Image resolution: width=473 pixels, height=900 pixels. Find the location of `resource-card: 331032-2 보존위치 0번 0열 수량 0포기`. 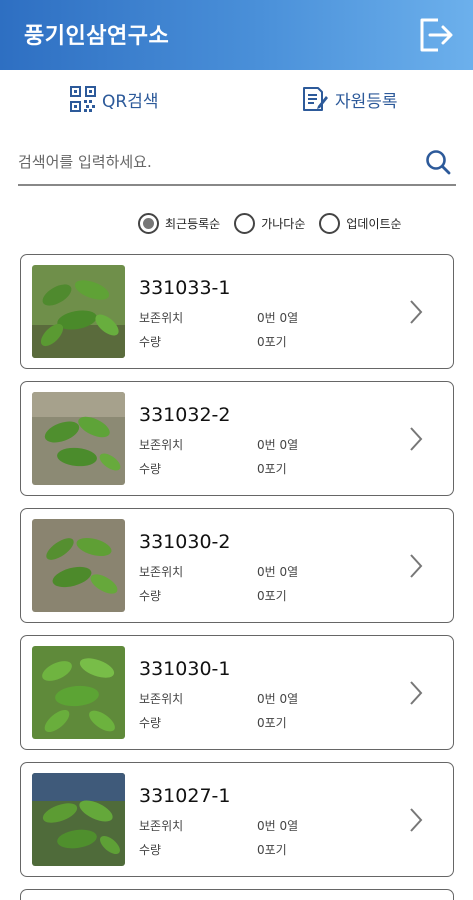

resource-card: 331032-2 보존위치 0번 0열 수량 0포기 is located at coordinates (237, 438).